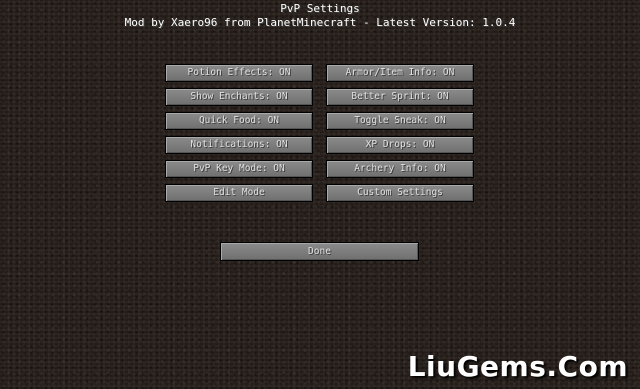  Describe the element at coordinates (239, 73) in the screenshot. I see `potion-effects-toggle: Potion Effects: ON` at that location.